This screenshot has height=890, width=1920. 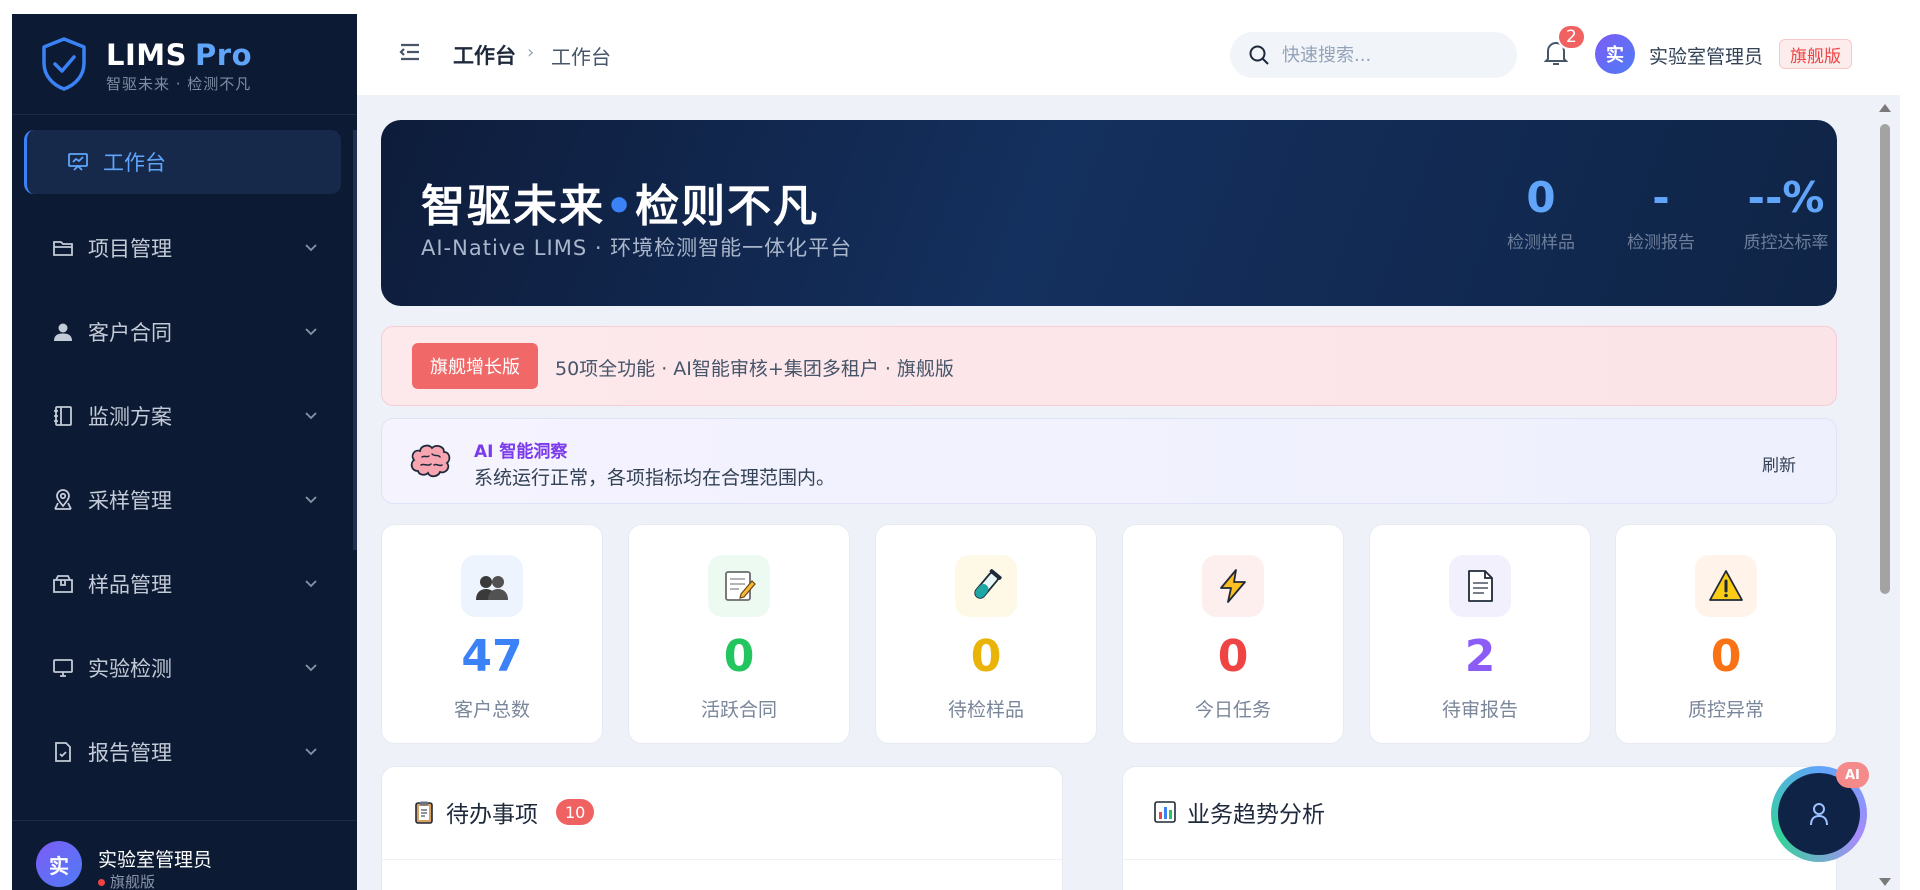 I want to click on sidebar-item-label: 报告管理, so click(x=130, y=753).